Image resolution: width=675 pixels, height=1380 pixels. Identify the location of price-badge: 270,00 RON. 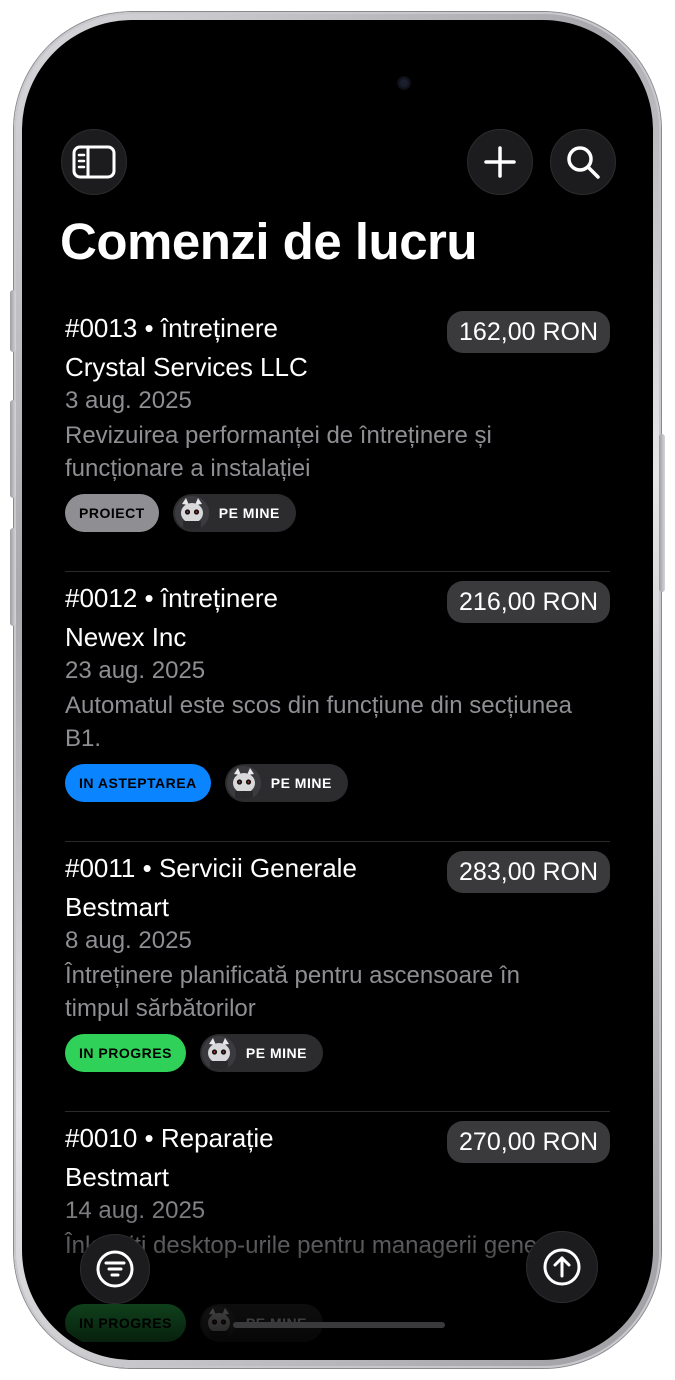
(528, 1142).